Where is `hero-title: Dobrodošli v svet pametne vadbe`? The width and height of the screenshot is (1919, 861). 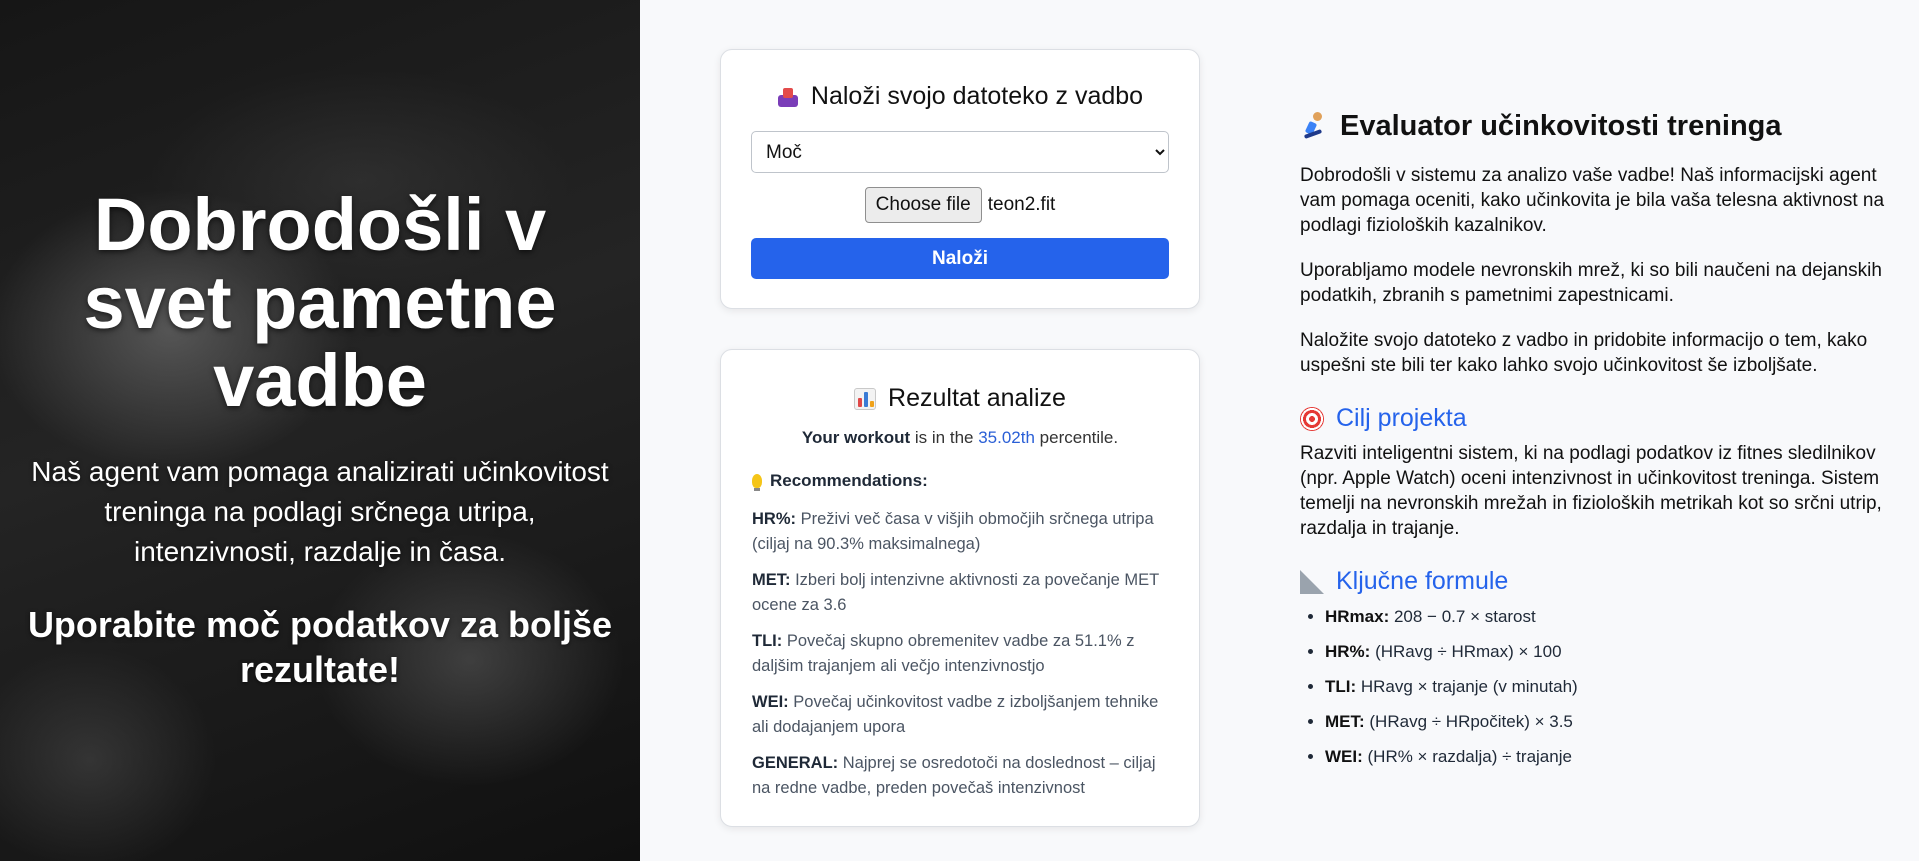
hero-title: Dobrodošli v svet pametne vadbe is located at coordinates (320, 302).